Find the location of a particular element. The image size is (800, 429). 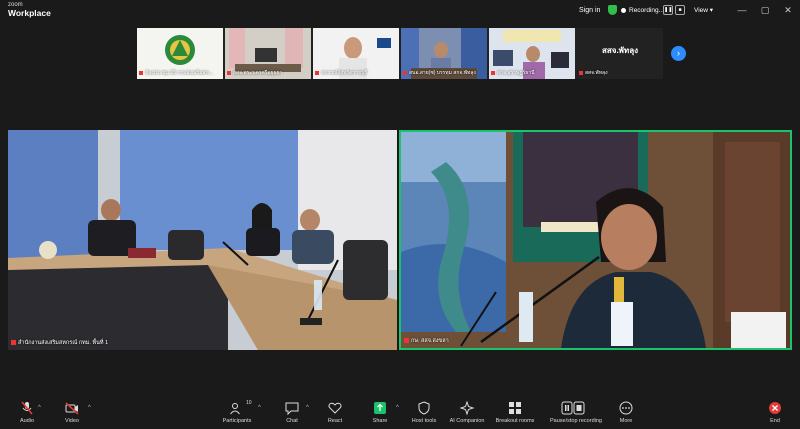

gallery-tile: สสจ.พัทลุง สสจ.พัทลุง is located at coordinates (620, 53).